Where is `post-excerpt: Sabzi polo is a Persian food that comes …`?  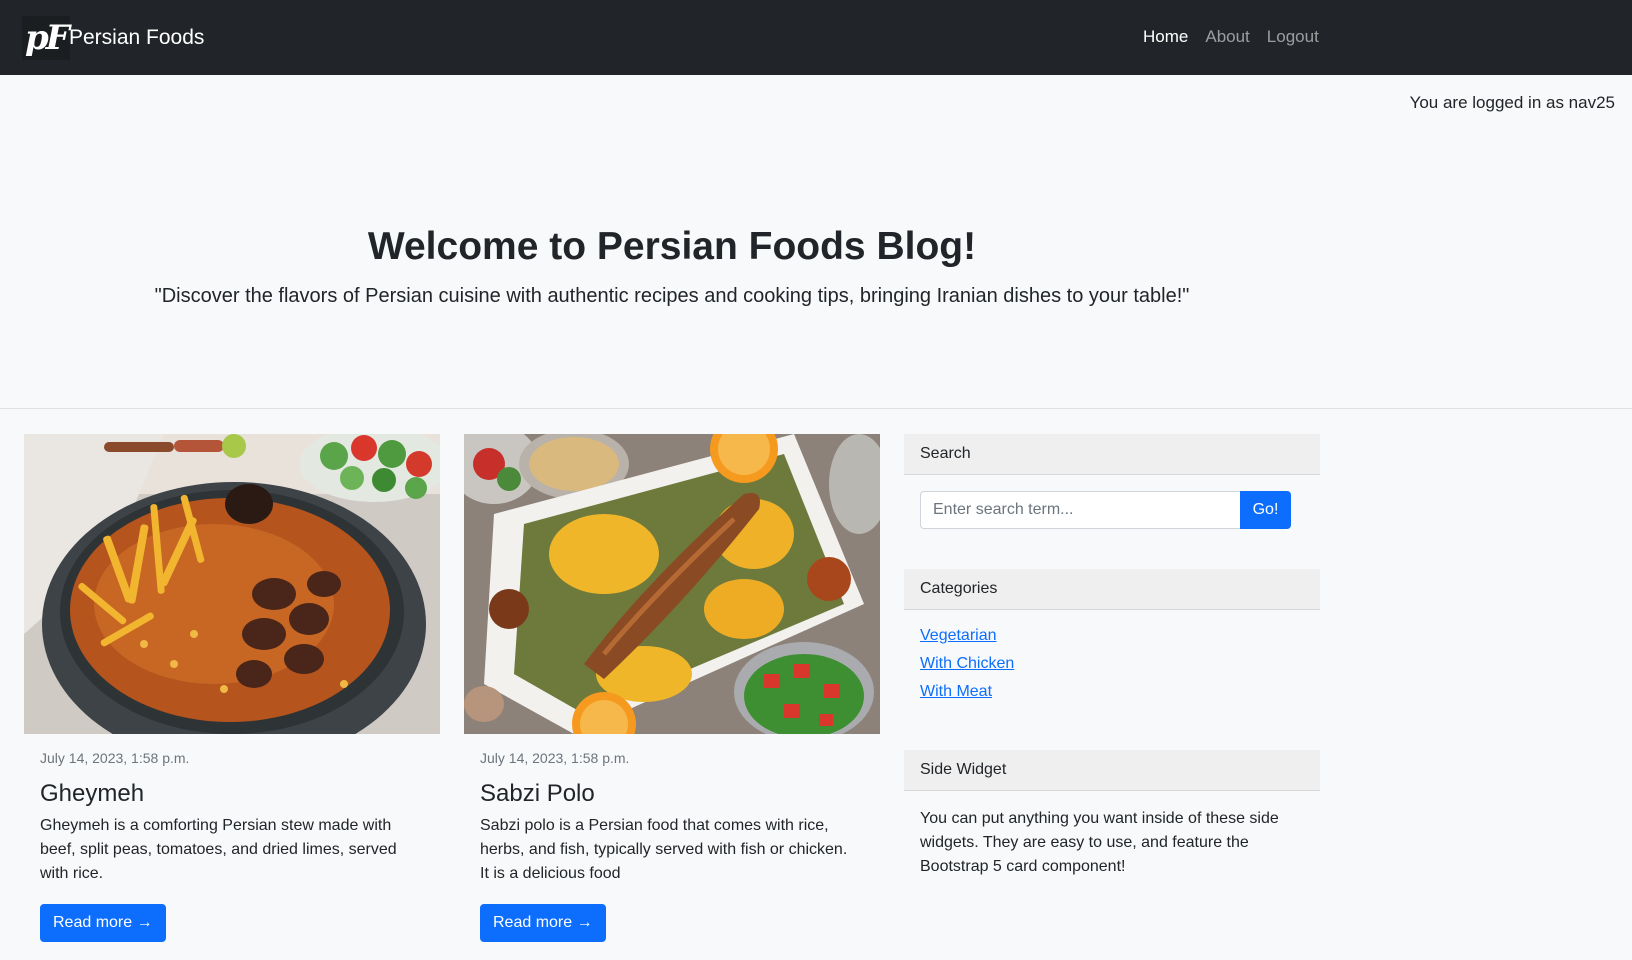 post-excerpt: Sabzi polo is a Persian food that comes … is located at coordinates (664, 849).